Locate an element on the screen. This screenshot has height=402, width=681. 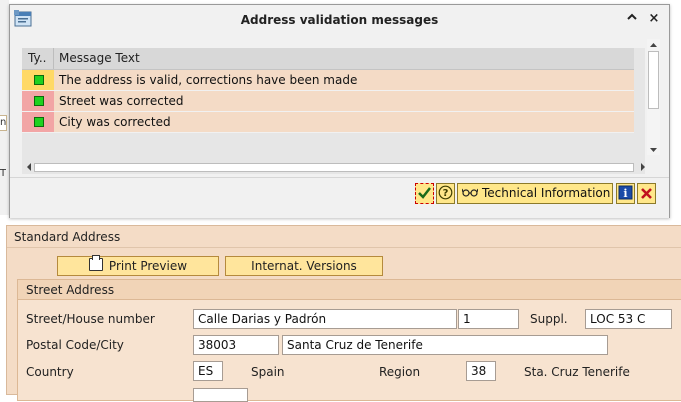
country-name: Spain is located at coordinates (268, 372).